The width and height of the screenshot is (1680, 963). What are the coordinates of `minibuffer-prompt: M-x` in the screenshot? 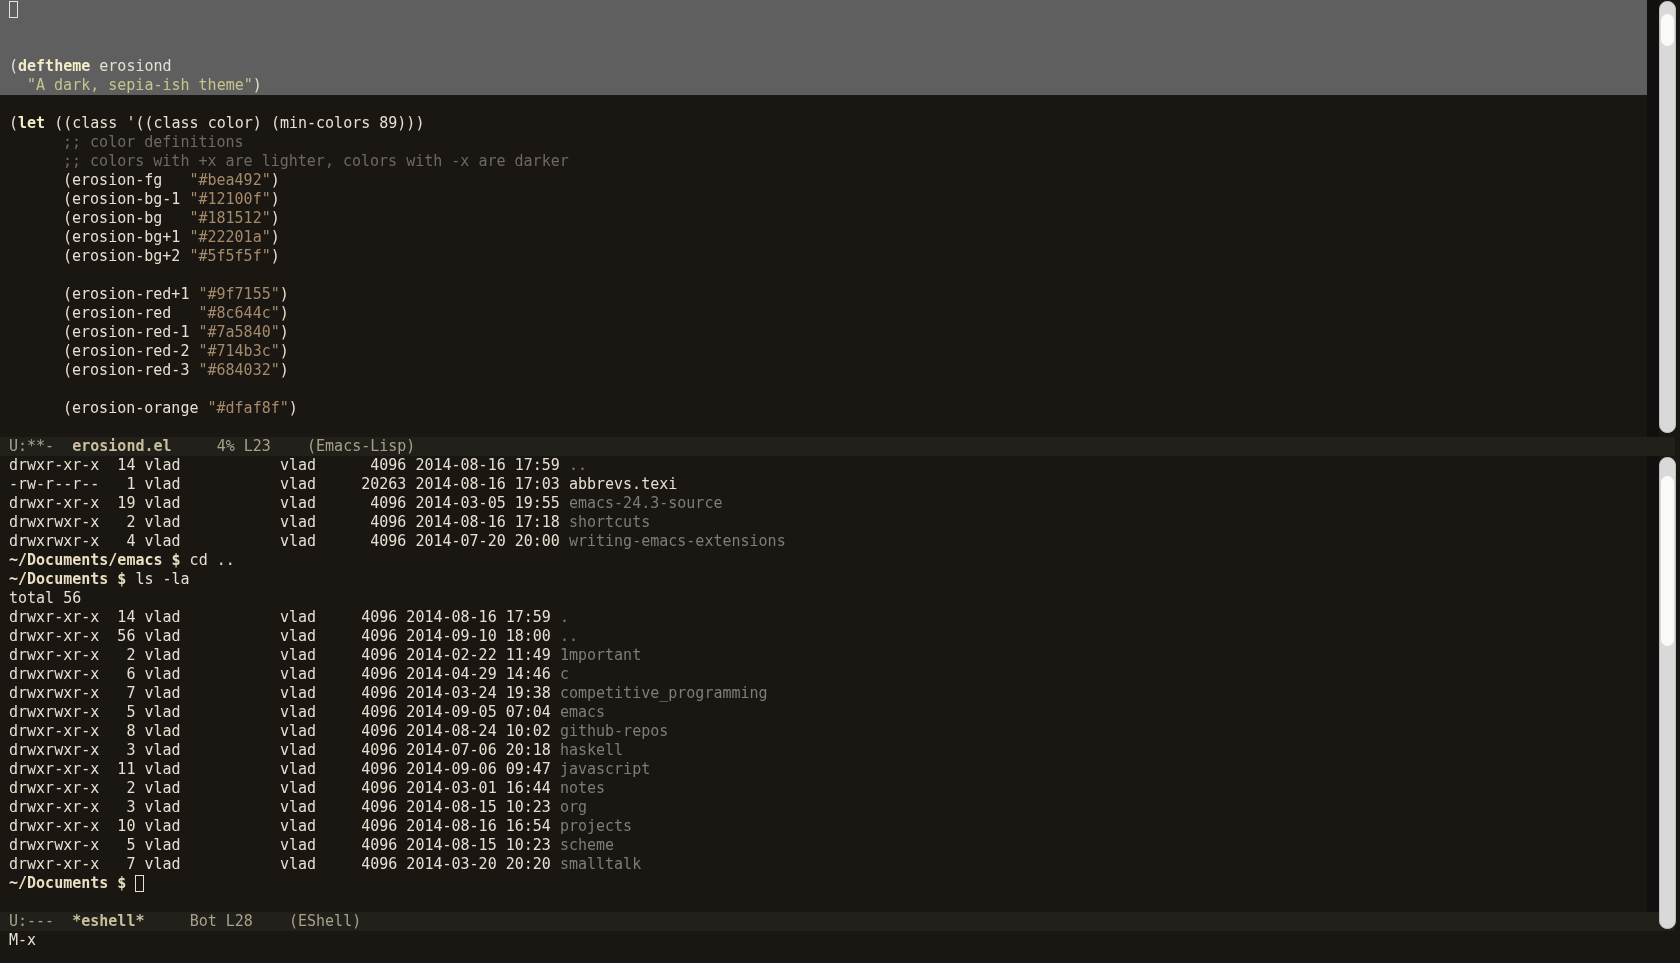 It's located at (23, 940).